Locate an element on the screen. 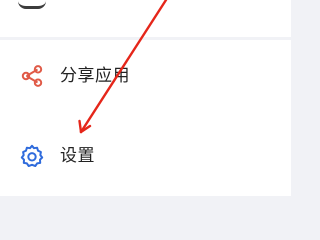  settings-label: 设置 is located at coordinates (77, 155).